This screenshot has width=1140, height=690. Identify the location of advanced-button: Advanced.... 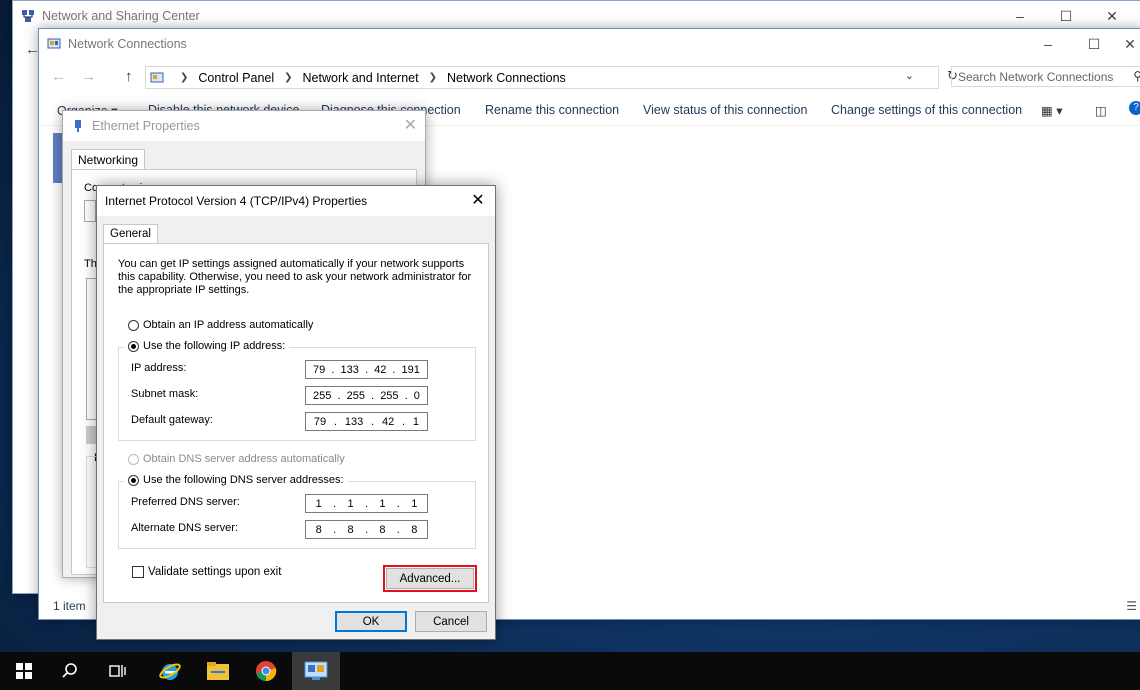
(430, 578).